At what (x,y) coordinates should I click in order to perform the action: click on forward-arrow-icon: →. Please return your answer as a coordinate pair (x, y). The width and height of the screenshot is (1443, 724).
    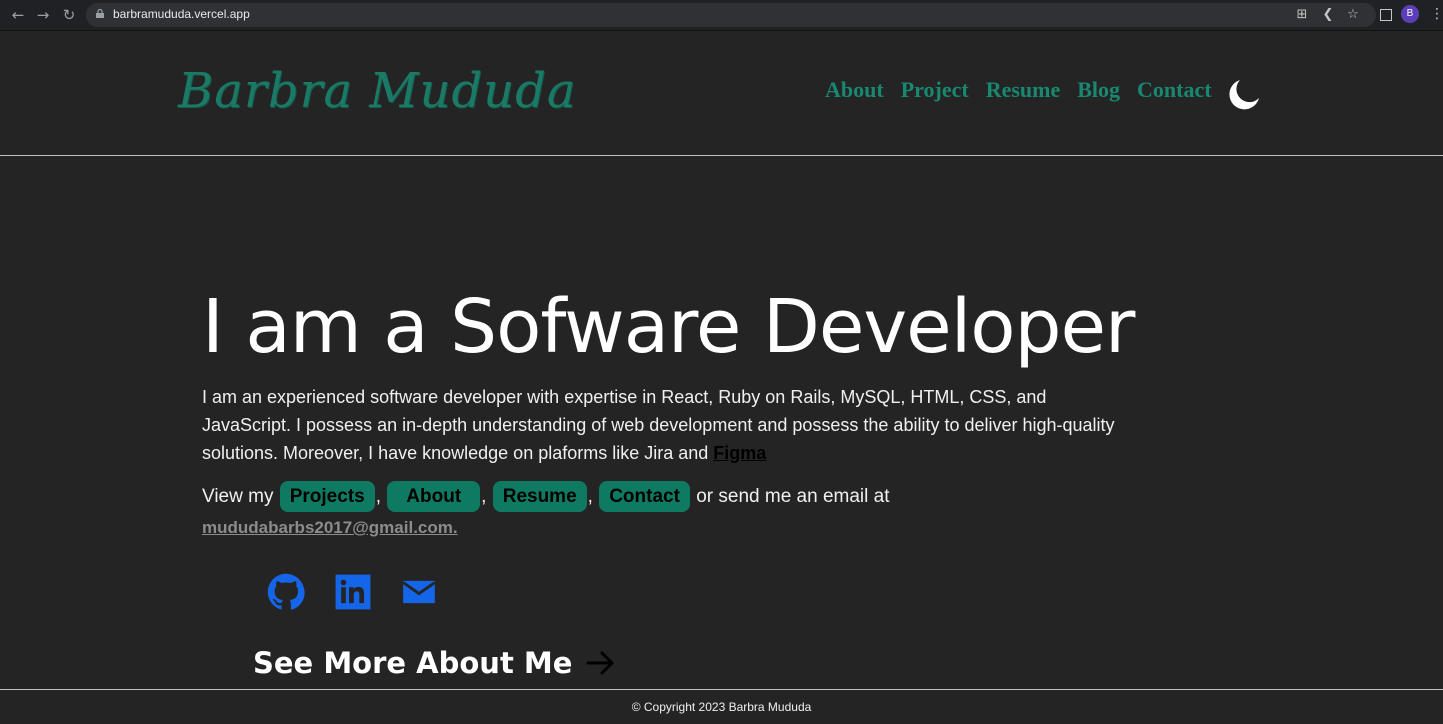
    Looking at the image, I should click on (43, 15).